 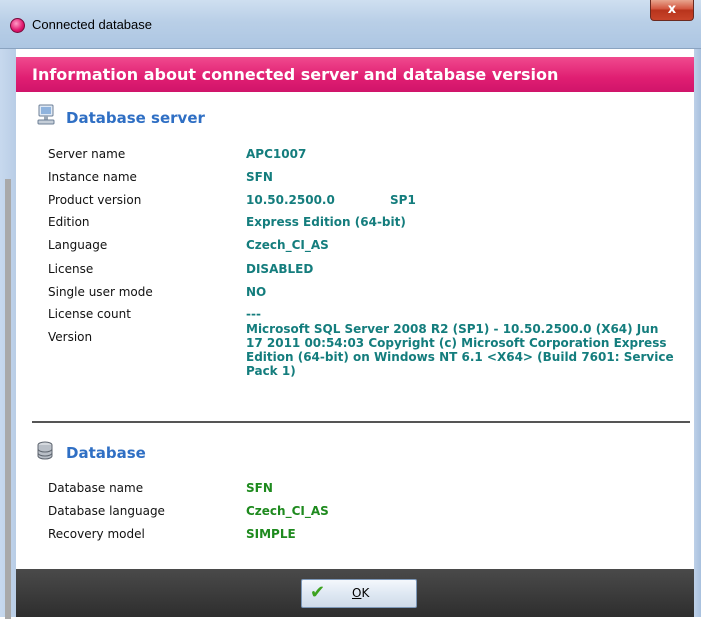 I want to click on database-language-value: Czech_CI_AS, so click(x=287, y=511).